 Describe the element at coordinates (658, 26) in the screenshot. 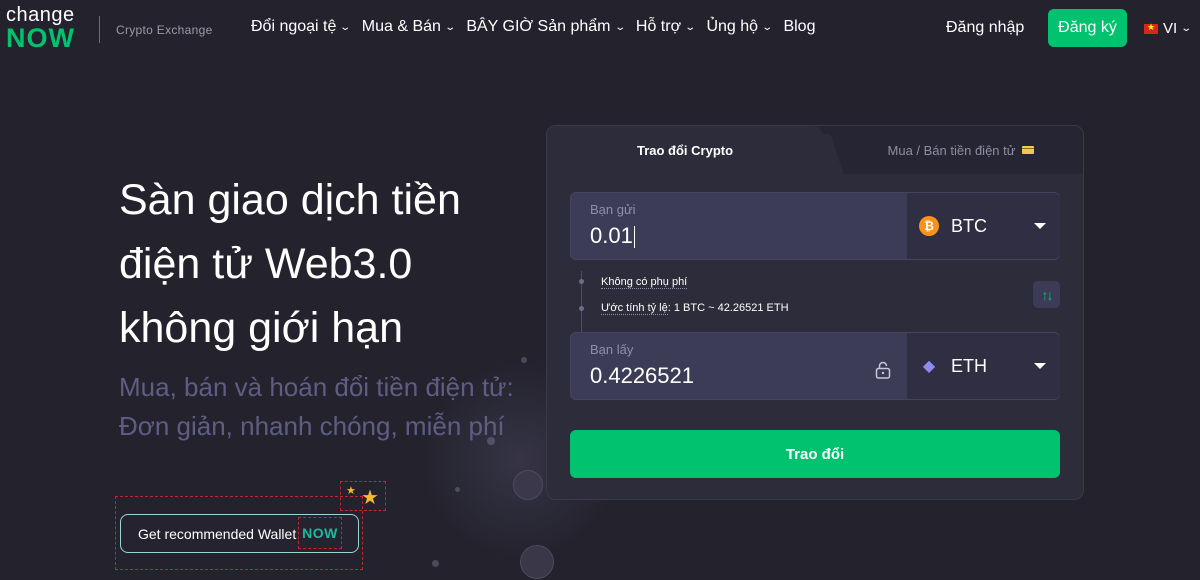

I see `nav-item-label: Hỗ trợ` at that location.